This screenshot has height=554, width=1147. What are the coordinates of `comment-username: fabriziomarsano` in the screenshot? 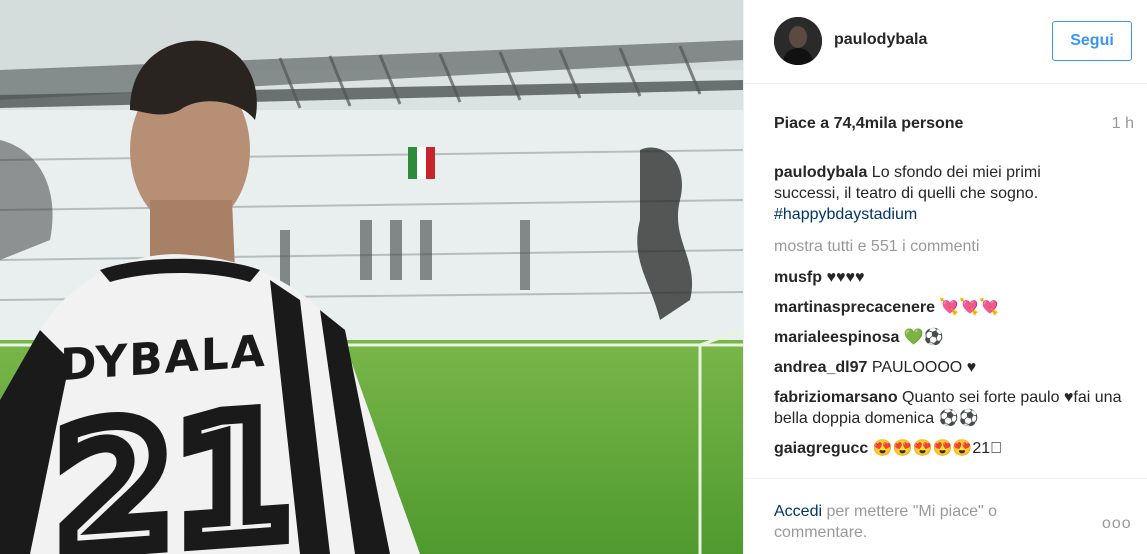 It's located at (836, 397).